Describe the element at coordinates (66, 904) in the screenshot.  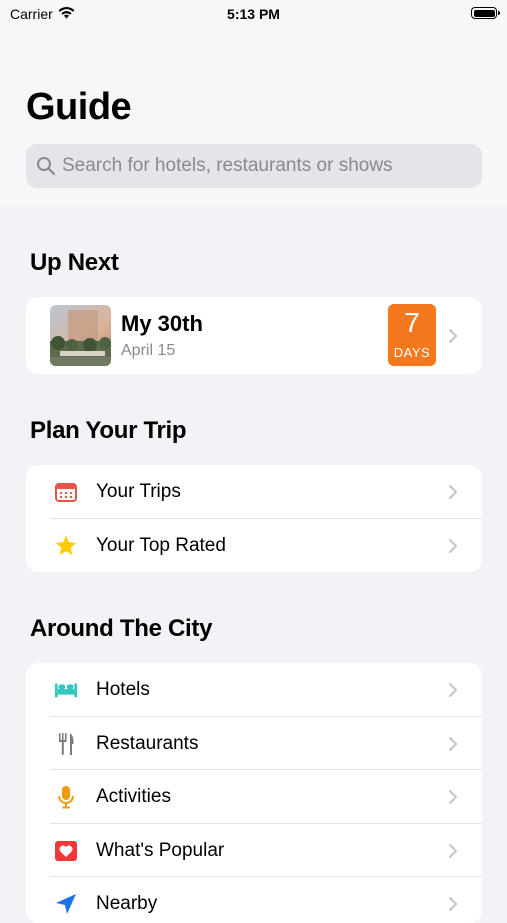
I see `location-arrow-icon` at that location.